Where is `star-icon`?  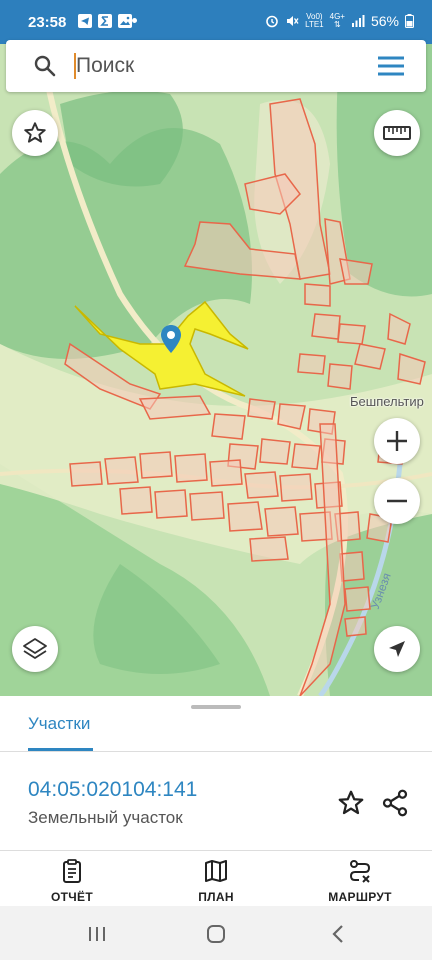 star-icon is located at coordinates (35, 132).